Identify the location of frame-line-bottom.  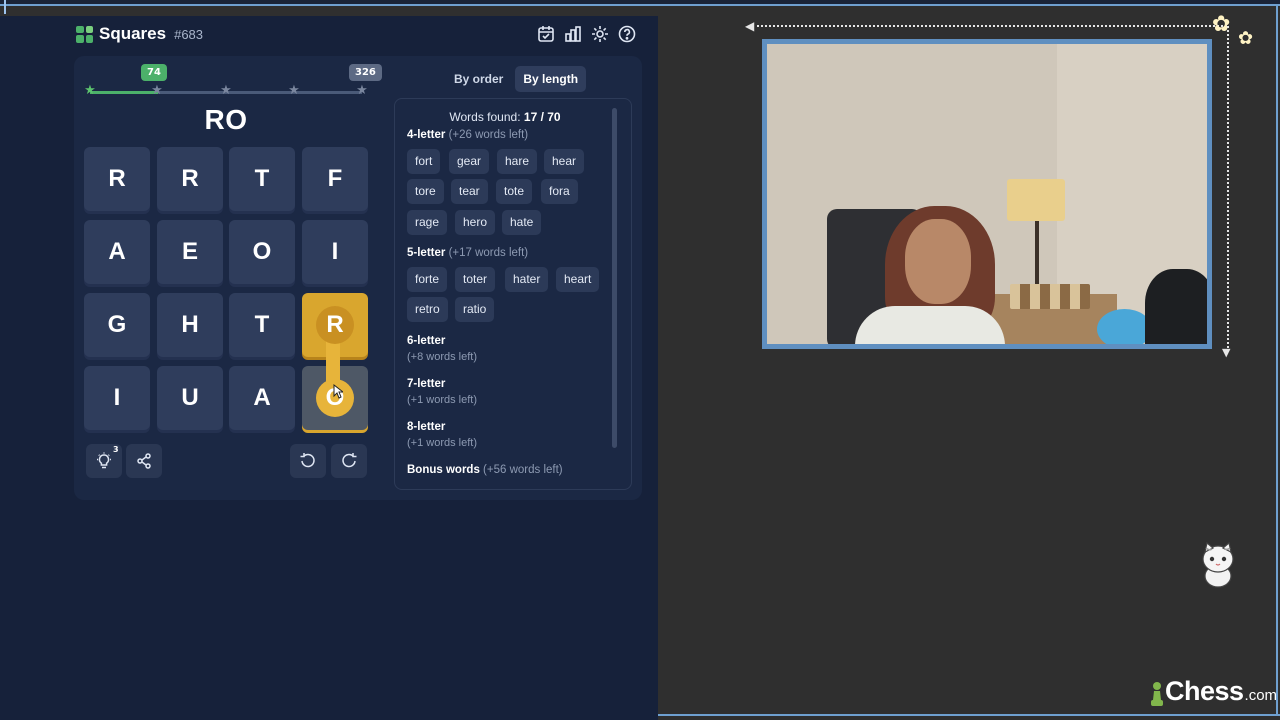
(969, 715).